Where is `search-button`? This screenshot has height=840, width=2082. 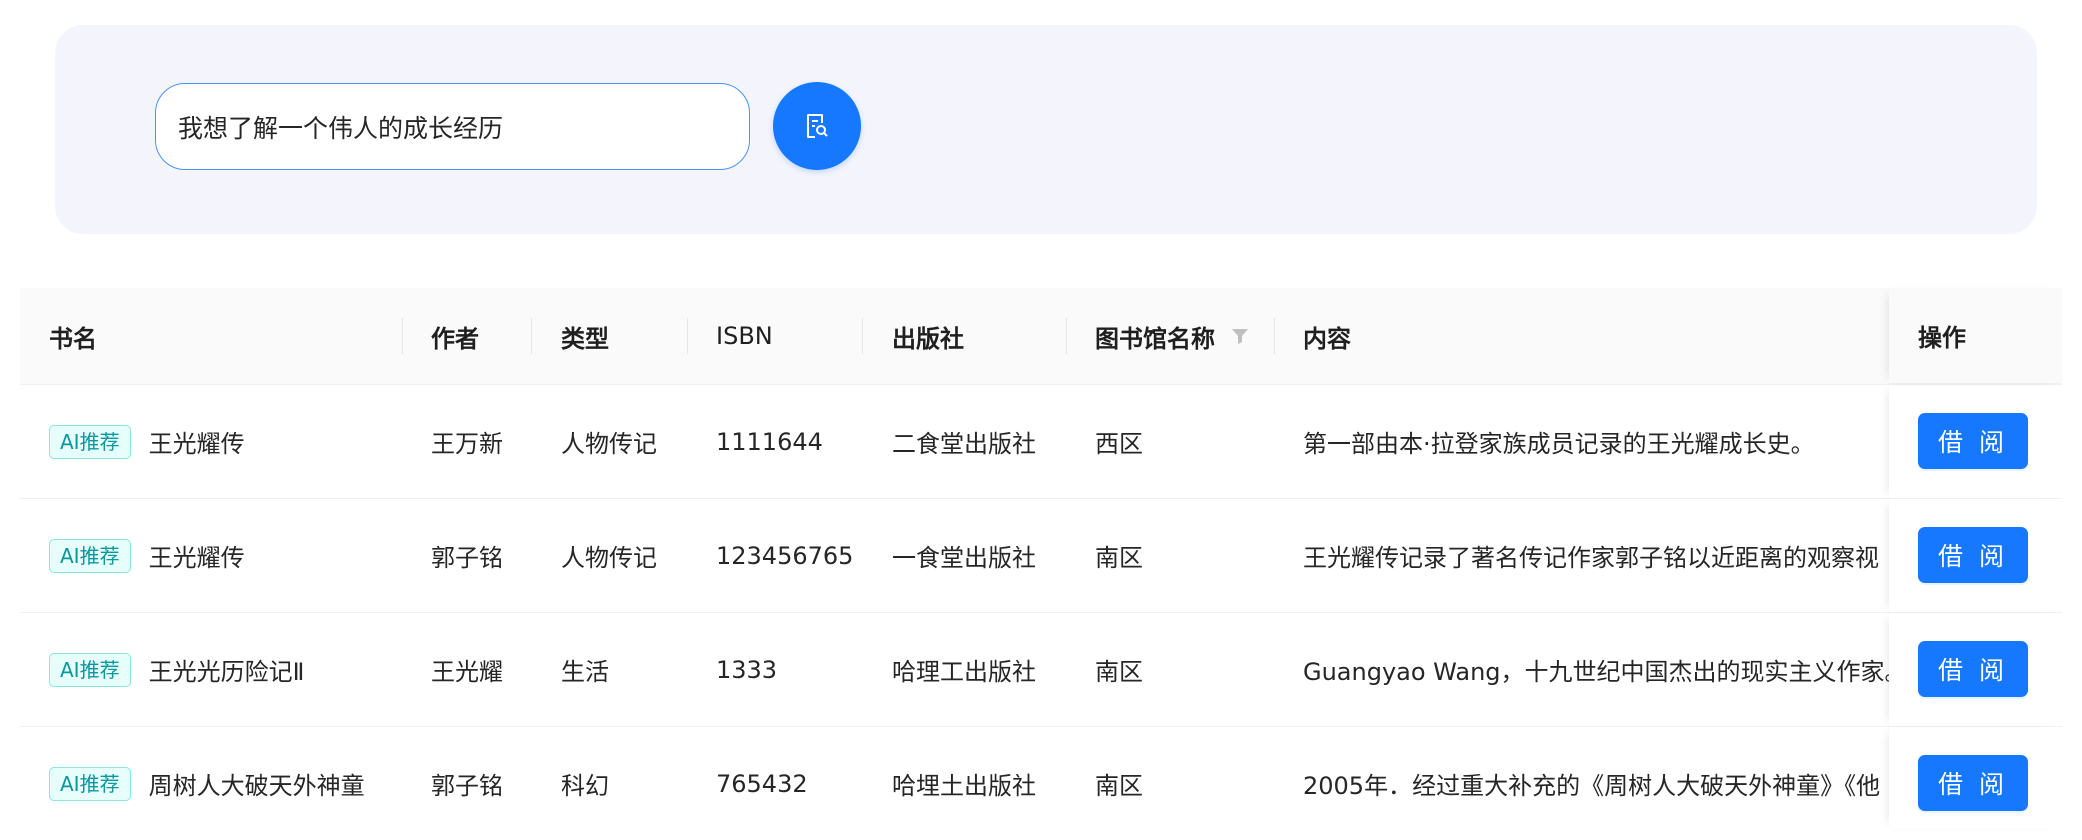
search-button is located at coordinates (817, 126).